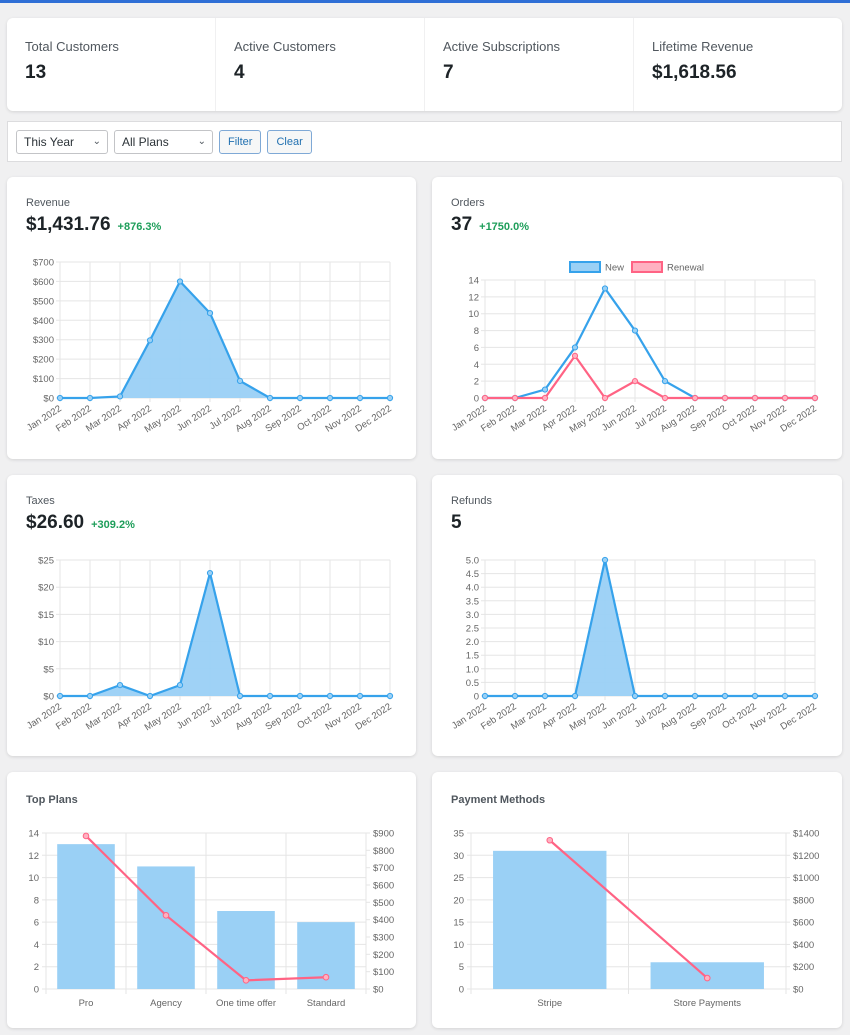 The image size is (850, 1035). Describe the element at coordinates (458, 900) in the screenshot. I see `y-tick-label: 20` at that location.